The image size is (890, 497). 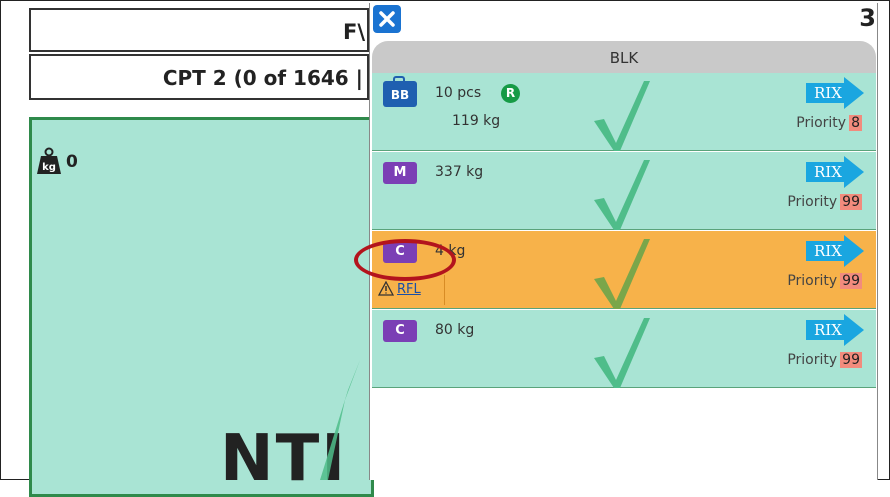 I want to click on m-tag: M, so click(x=400, y=173).